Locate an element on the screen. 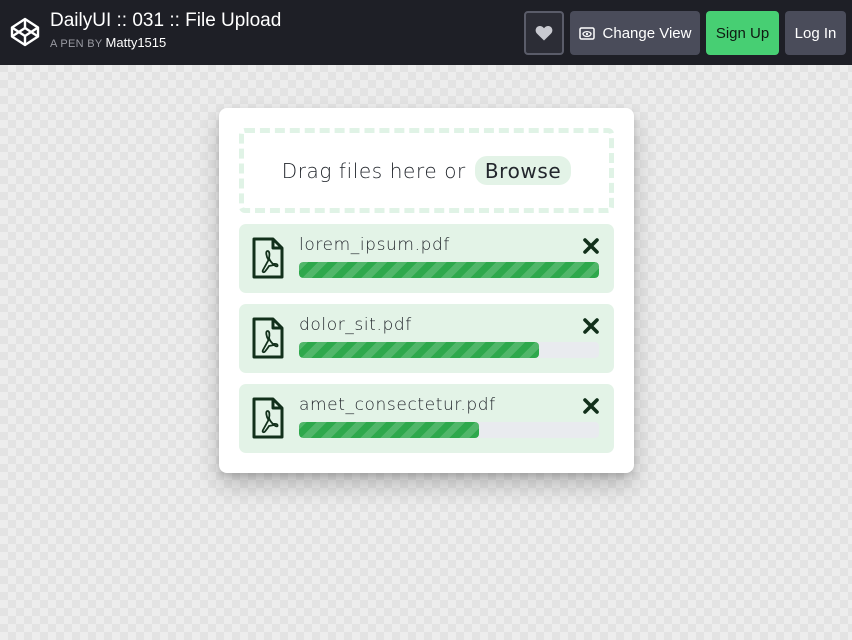 The height and width of the screenshot is (640, 852). file-name: lorem_ipsum.pdf is located at coordinates (374, 245).